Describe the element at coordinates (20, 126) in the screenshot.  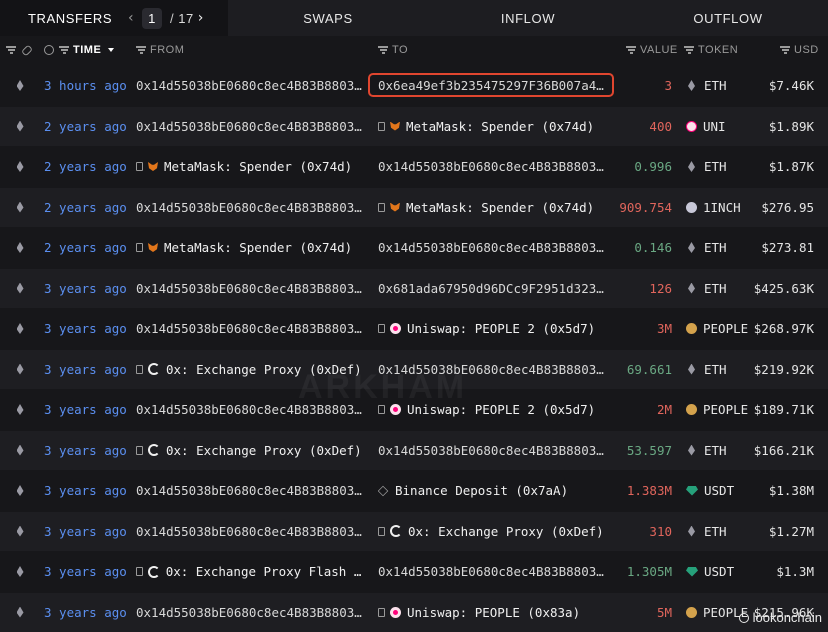
I see `ethereum-chain-icon` at that location.